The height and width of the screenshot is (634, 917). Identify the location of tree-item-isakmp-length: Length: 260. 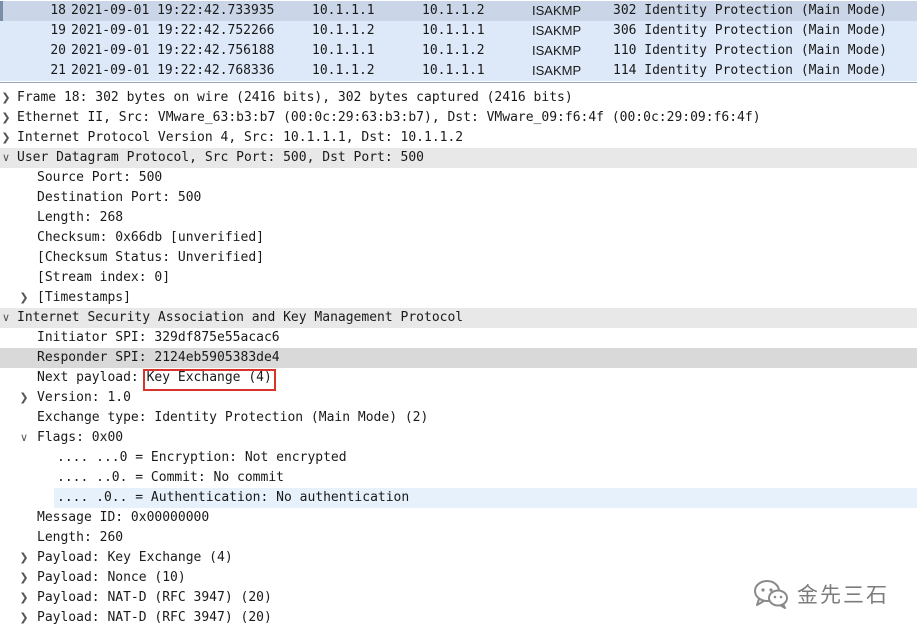
(458, 538).